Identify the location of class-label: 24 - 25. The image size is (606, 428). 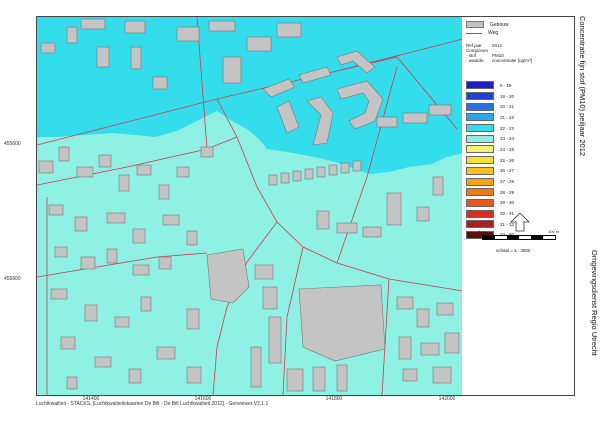
(507, 149).